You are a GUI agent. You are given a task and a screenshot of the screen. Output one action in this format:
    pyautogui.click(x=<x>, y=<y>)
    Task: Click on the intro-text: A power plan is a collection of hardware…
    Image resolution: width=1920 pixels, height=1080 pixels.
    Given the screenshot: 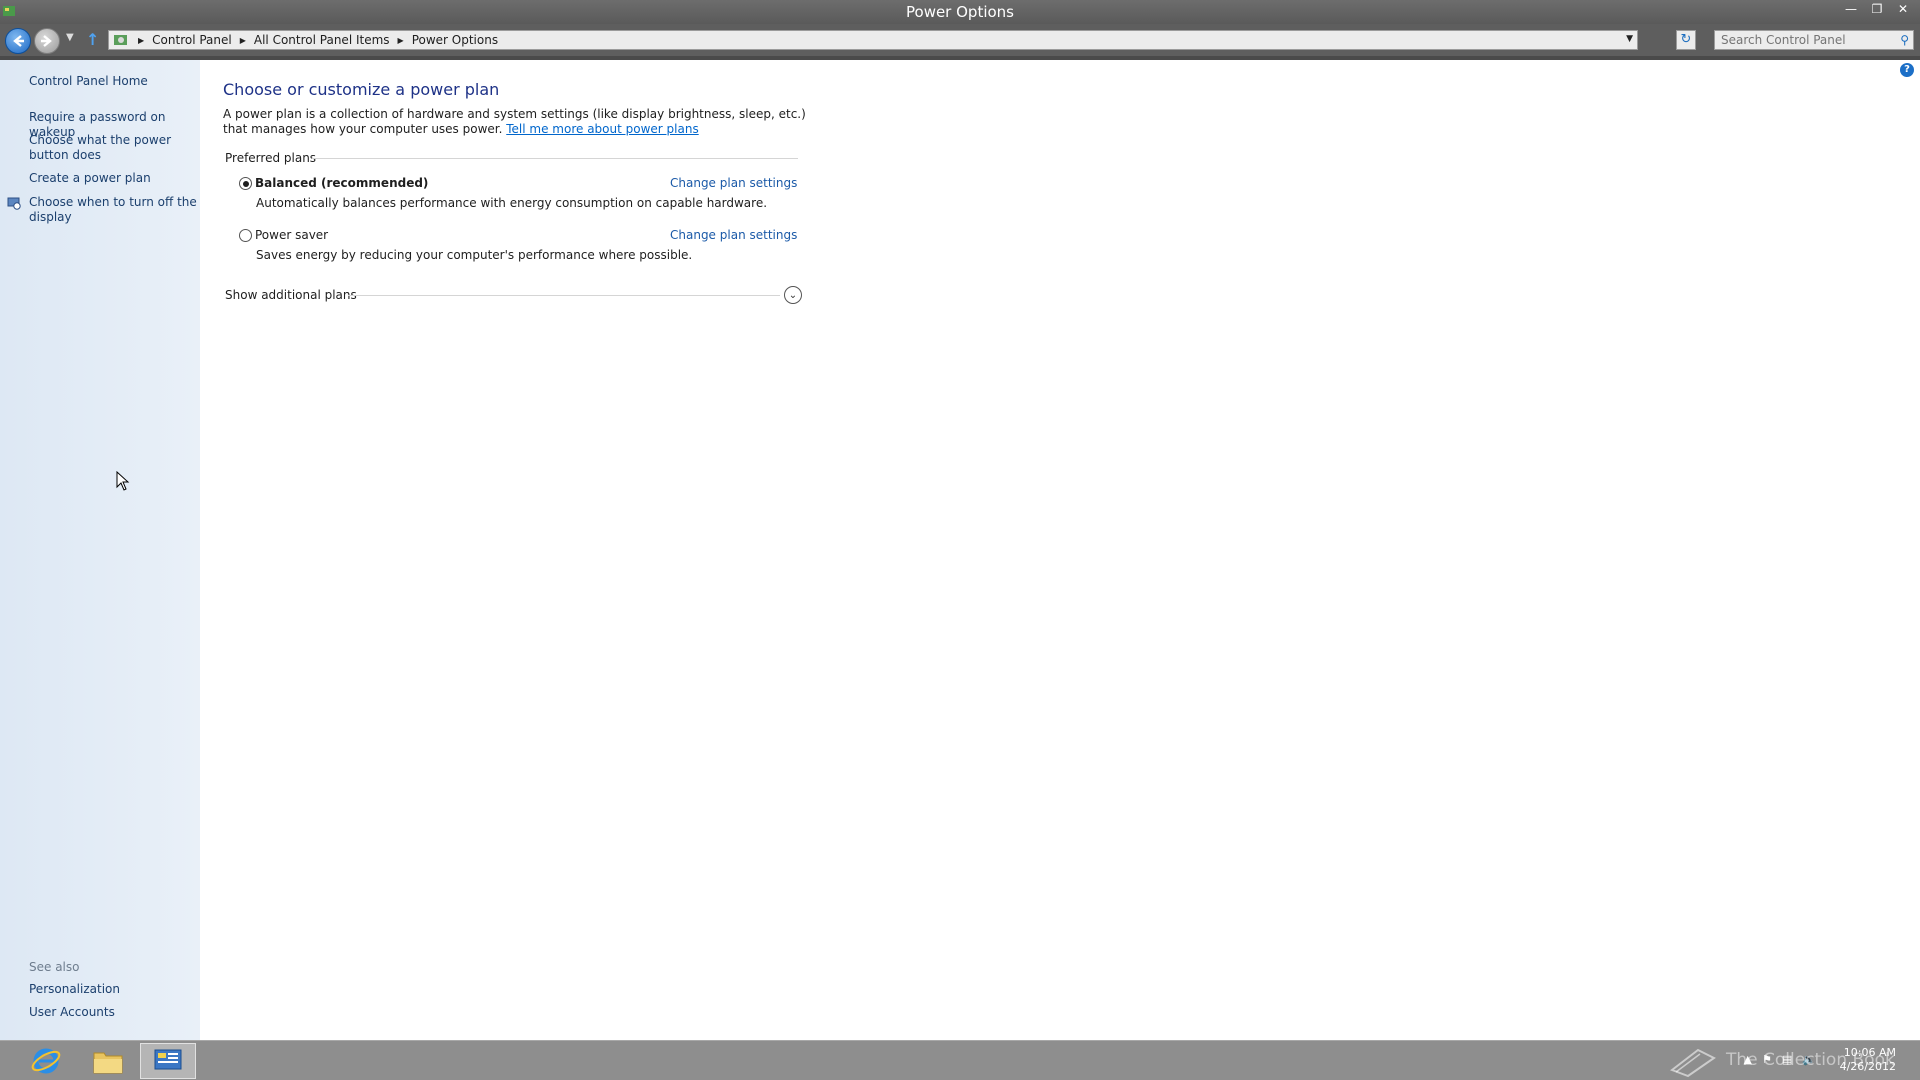 What is the action you would take?
    pyautogui.click(x=523, y=122)
    